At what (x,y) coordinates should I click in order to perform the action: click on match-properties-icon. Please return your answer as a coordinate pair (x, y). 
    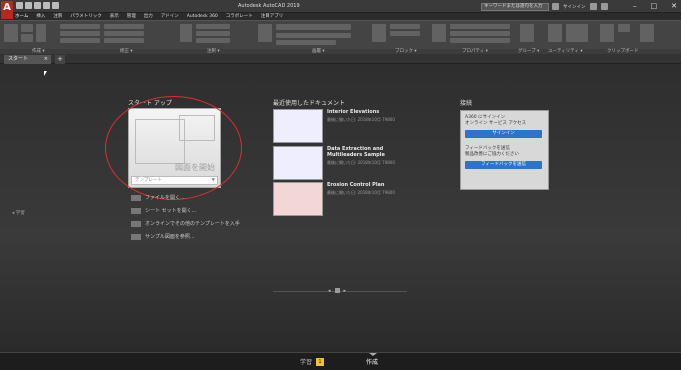
    Looking at the image, I should click on (439, 33).